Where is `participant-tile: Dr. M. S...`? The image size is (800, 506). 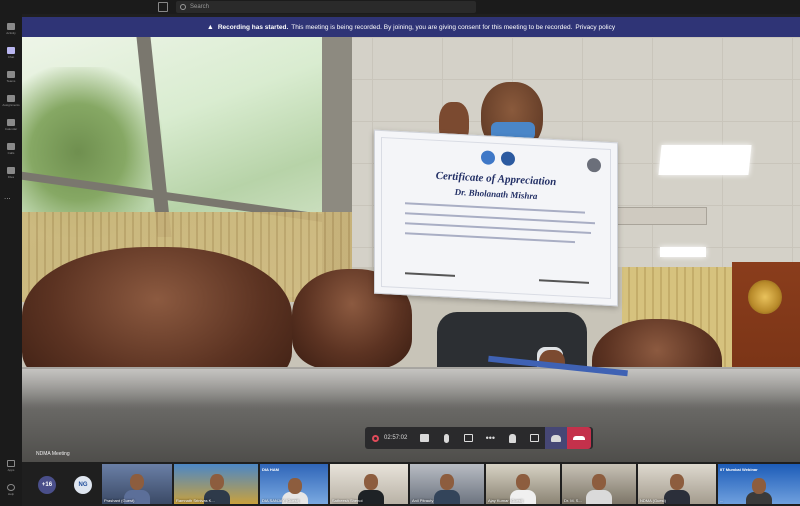
participant-tile: Dr. M. S... is located at coordinates (599, 484).